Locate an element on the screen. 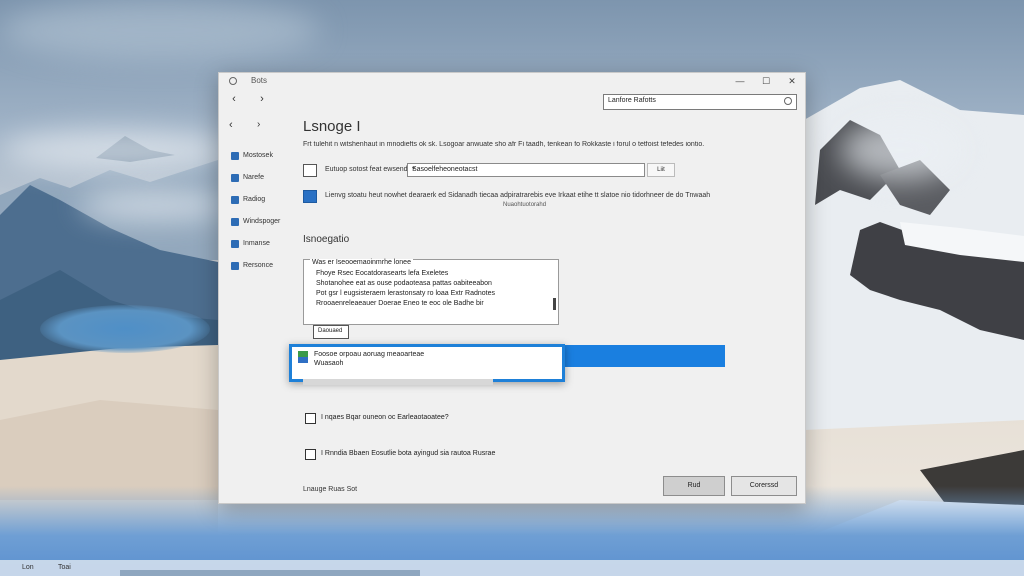  footer-text: Lnauge Ruas Sot is located at coordinates (330, 489).